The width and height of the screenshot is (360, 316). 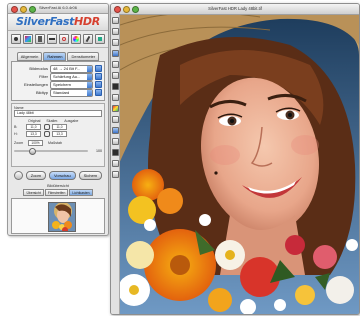 I want to click on scale-slider, so click(x=51, y=151).